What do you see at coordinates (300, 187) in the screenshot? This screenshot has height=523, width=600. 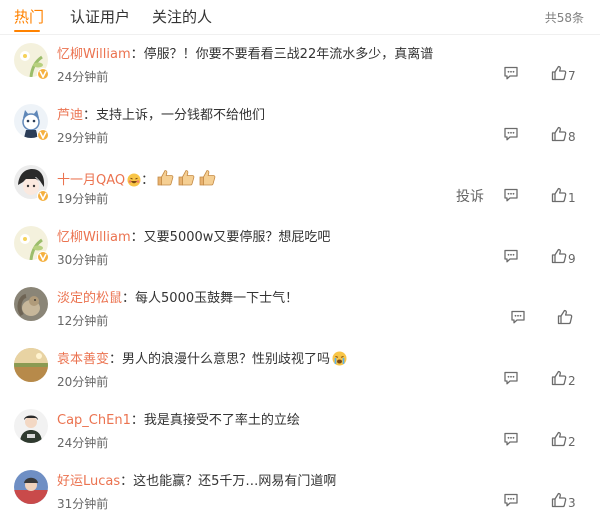 I see `comment-item: 十一月QAQ ： 19分钟前 投诉 1` at bounding box center [300, 187].